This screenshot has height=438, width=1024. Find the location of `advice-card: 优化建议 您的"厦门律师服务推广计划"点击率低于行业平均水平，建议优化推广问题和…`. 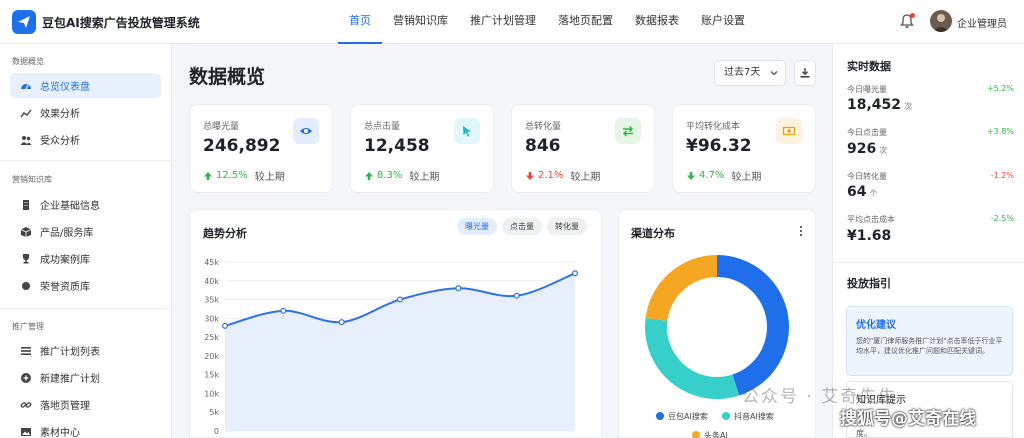

advice-card: 优化建议 您的"厦门律师服务推广计划"点击率低于行业平均水平，建议优化推广问题和… is located at coordinates (929, 341).